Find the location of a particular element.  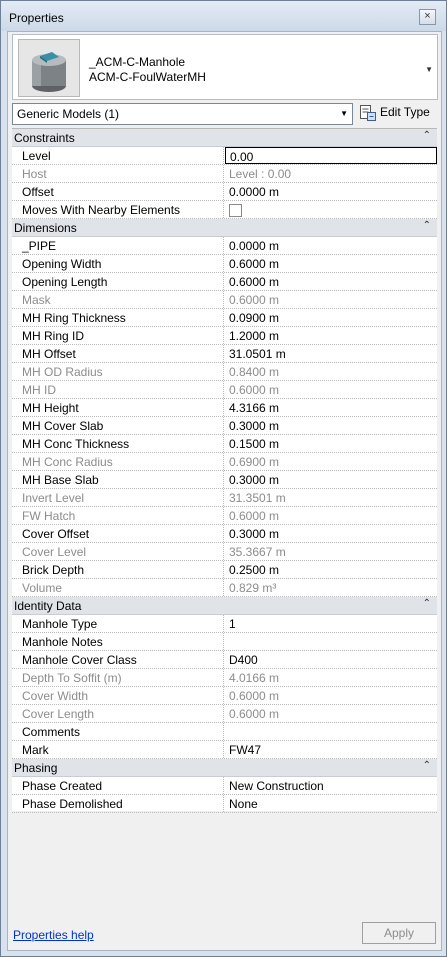

row-mh-base-slab: MH Base Slab 0.3000 m is located at coordinates (224, 480).